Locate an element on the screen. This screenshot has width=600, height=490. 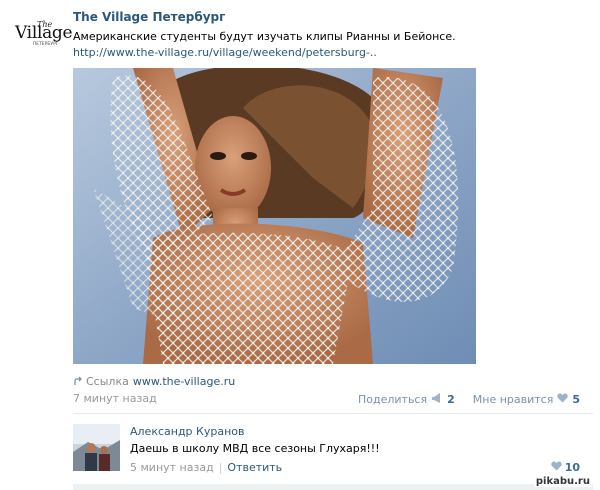
like-count: 5 is located at coordinates (576, 399).